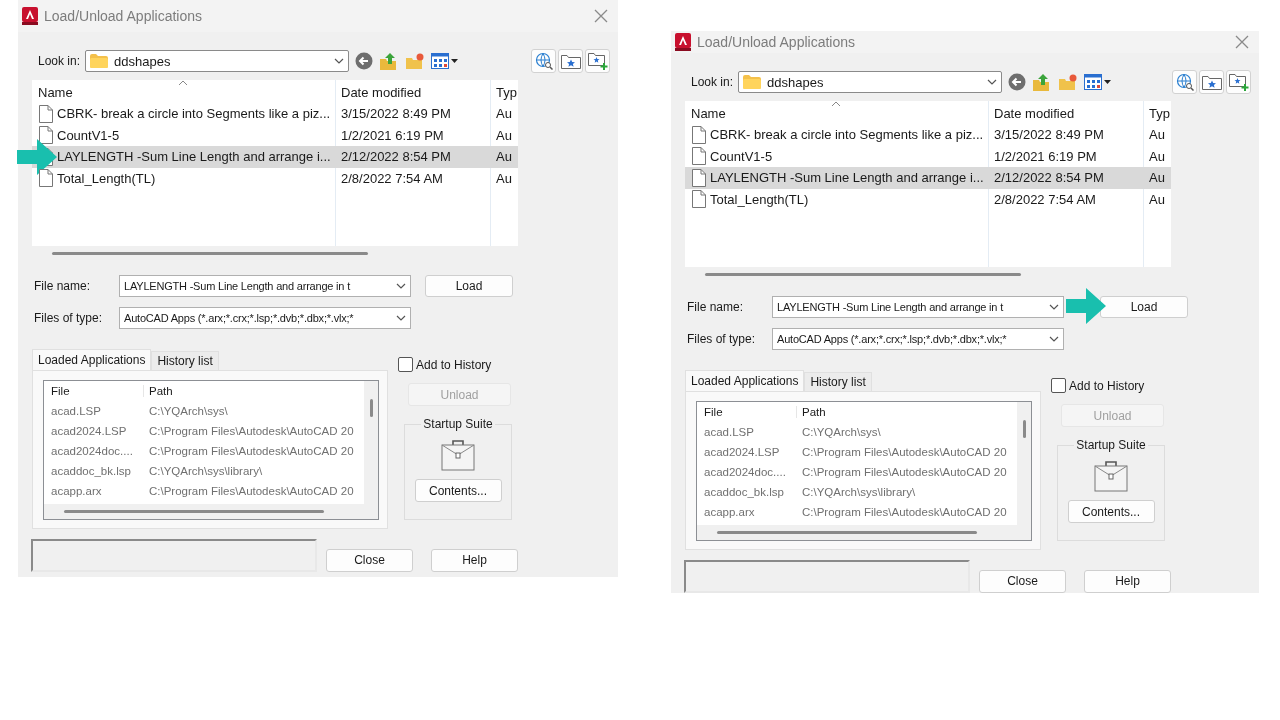 This screenshot has height=720, width=1280. What do you see at coordinates (836, 104) in the screenshot?
I see `sort-caret-icon` at bounding box center [836, 104].